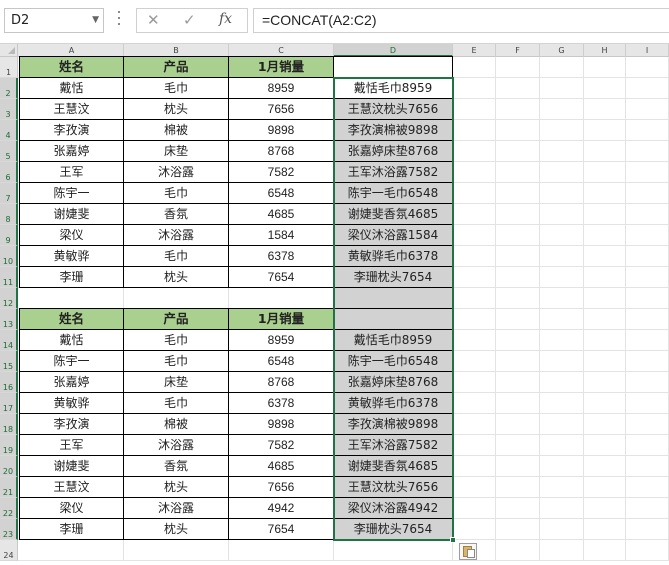  Describe the element at coordinates (9, 508) in the screenshot. I see `row-header-22: 22` at that location.